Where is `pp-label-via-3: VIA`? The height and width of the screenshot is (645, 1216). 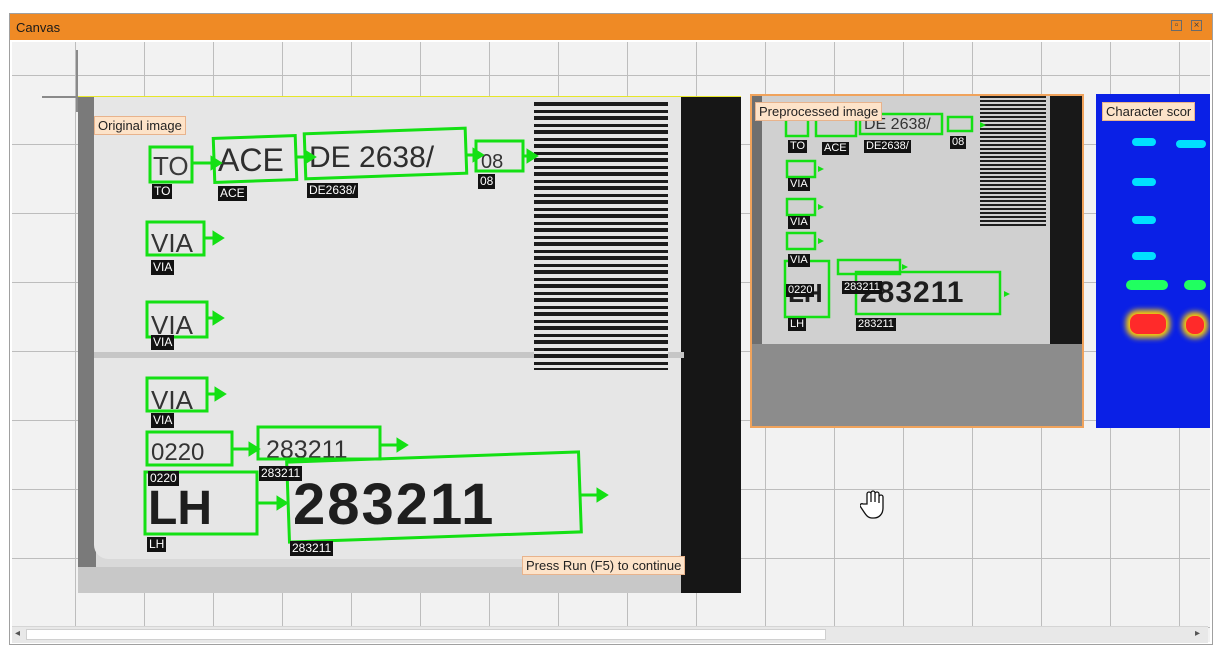
pp-label-via-3: VIA is located at coordinates (799, 260).